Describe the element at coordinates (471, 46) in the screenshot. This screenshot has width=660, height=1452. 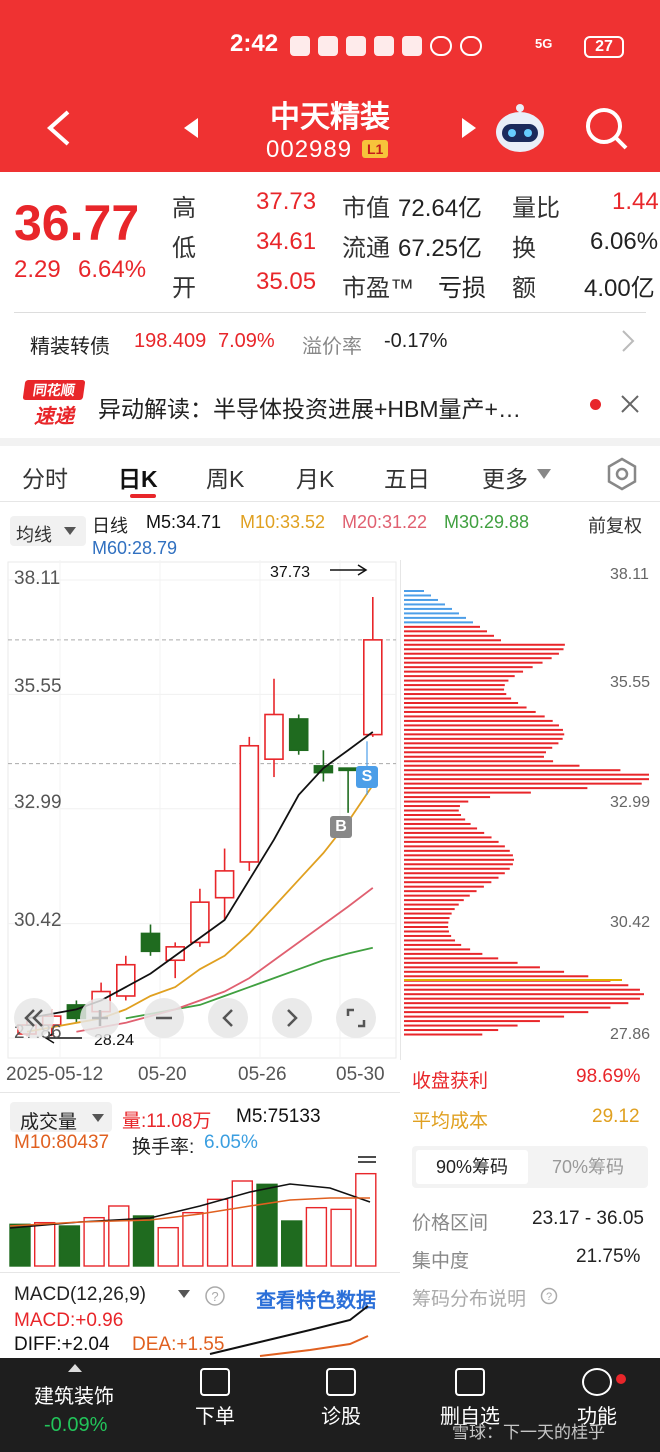
I see `eye-icon` at that location.